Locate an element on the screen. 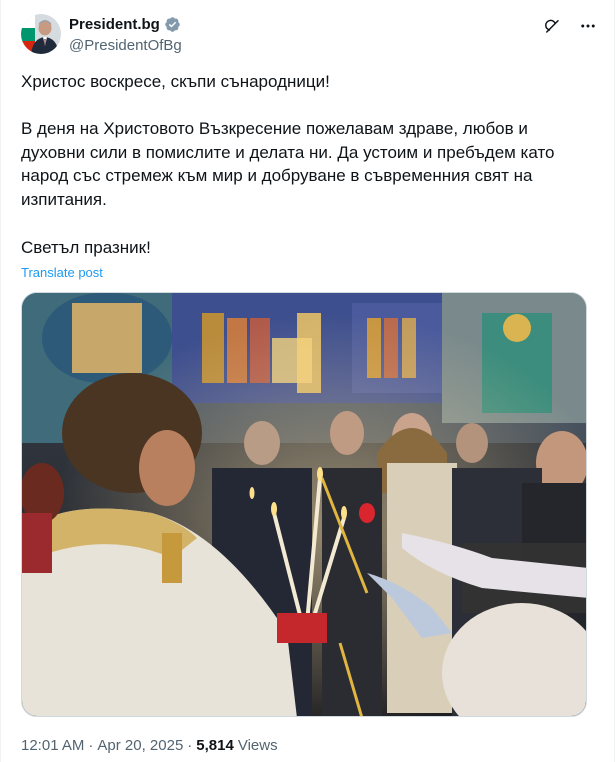  tweet-meta: 12:01 AM · Apr 20, 2025 · 5,814 Views is located at coordinates (149, 745).